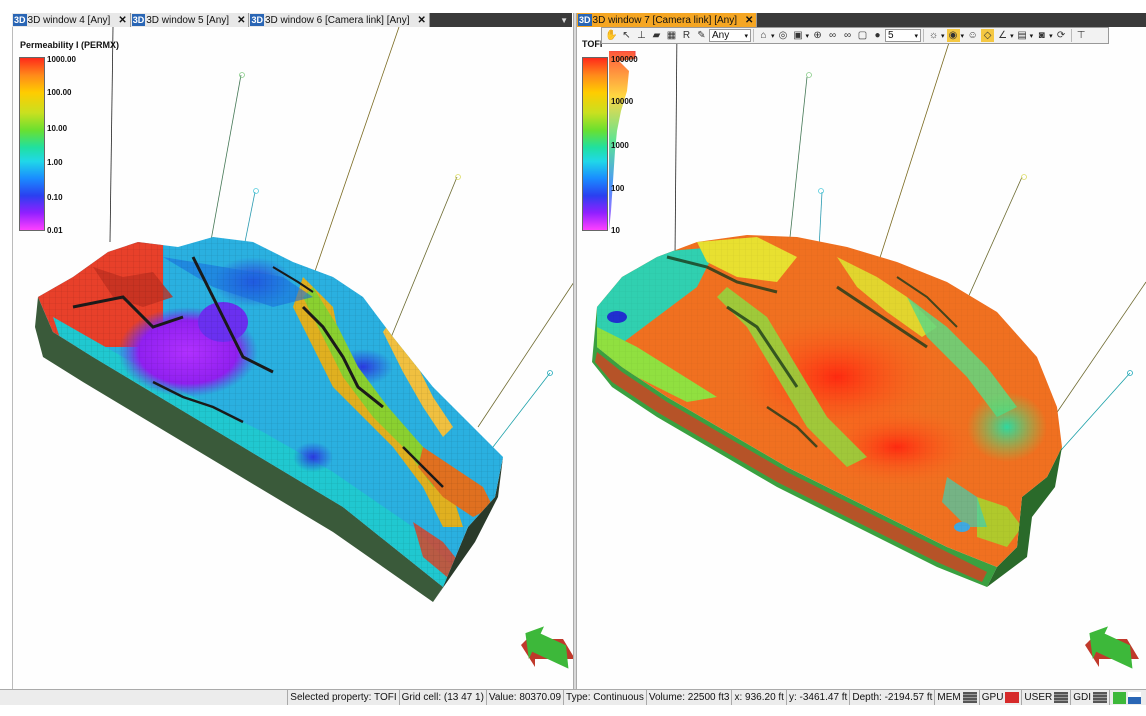  I want to click on target-icon: ⊕, so click(817, 35).